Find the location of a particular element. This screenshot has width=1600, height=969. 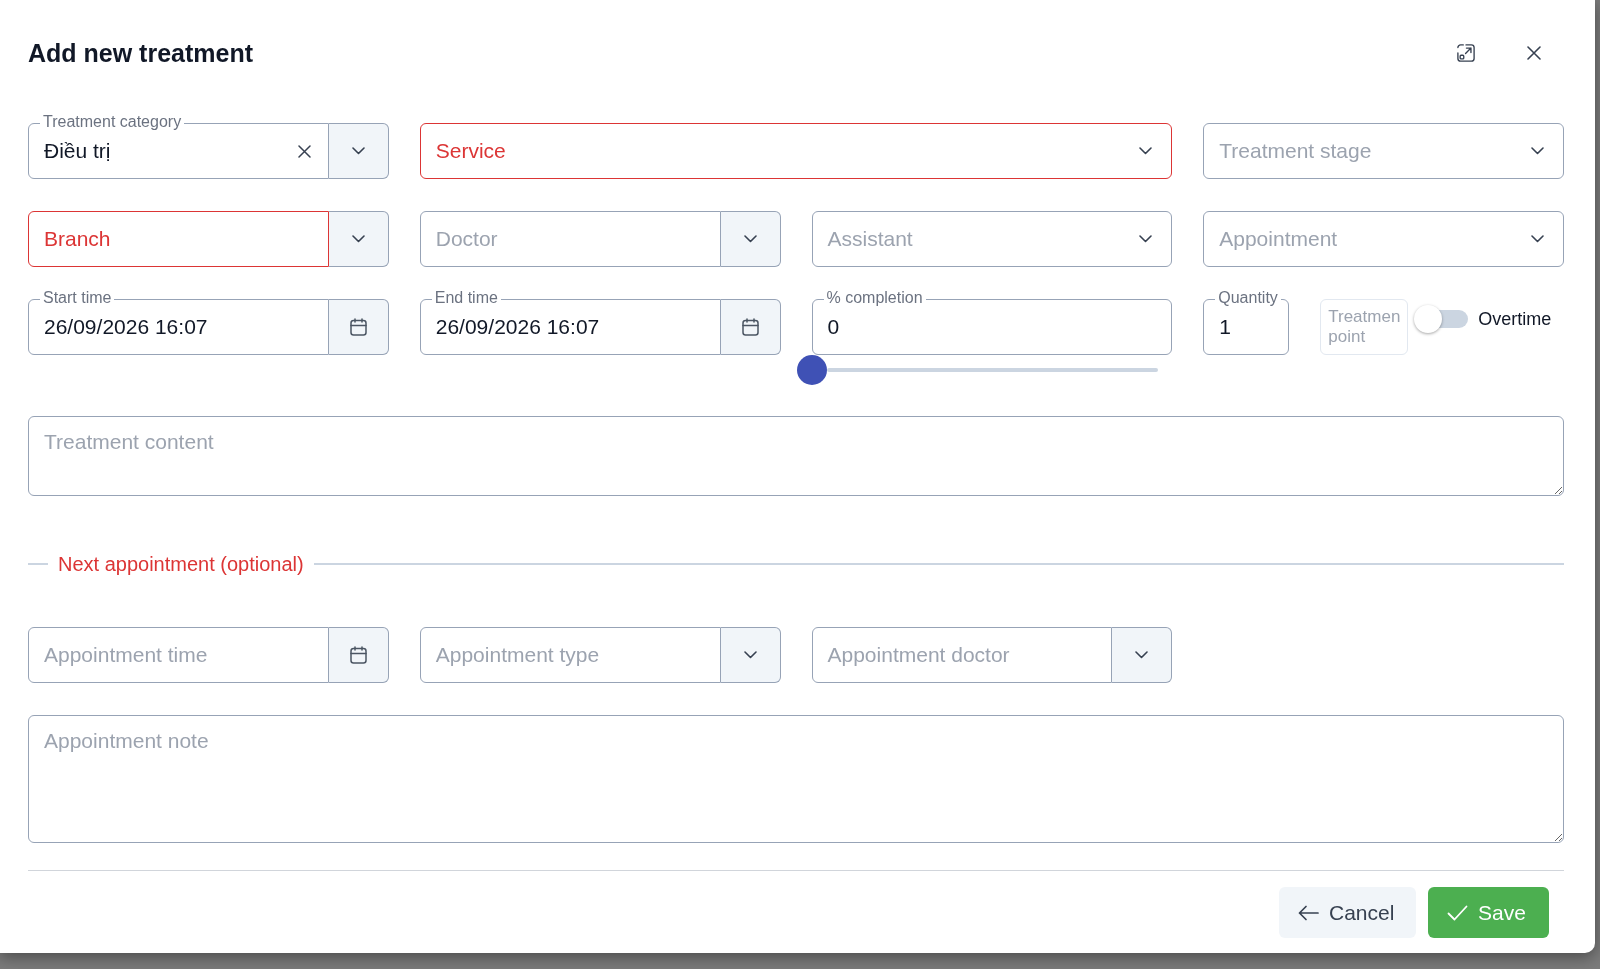

slider-track is located at coordinates (992, 370).